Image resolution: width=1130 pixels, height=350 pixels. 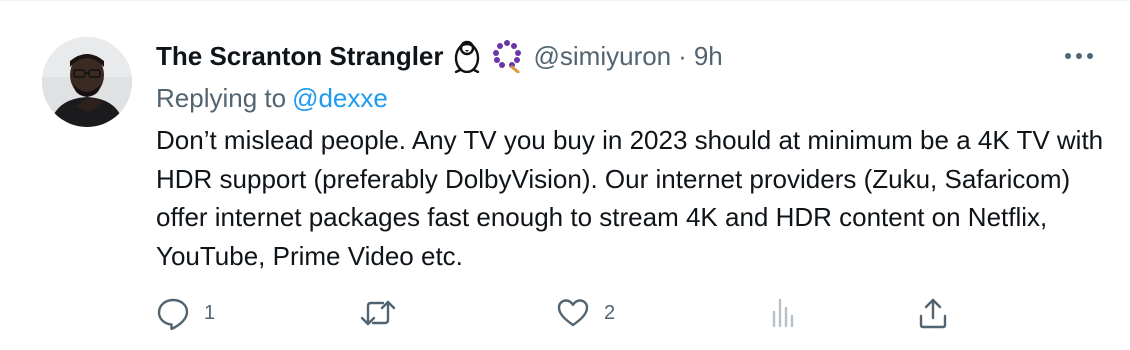 I want to click on author-handle: @simiyuron, so click(x=603, y=56).